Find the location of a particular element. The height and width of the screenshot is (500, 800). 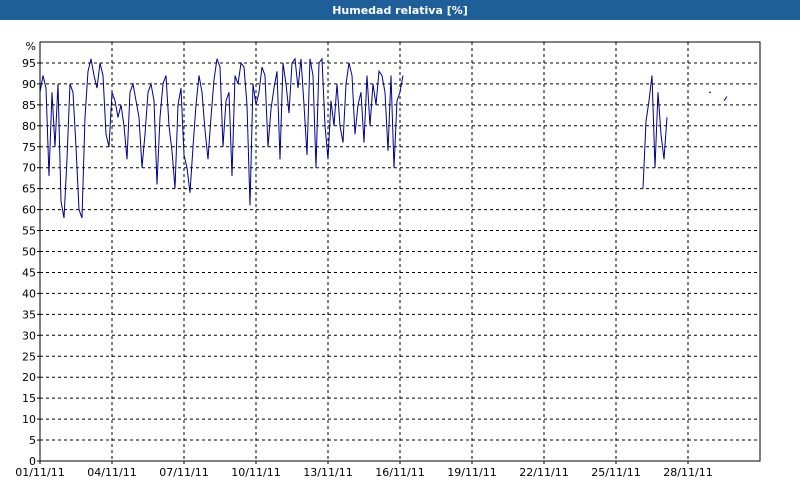

x-tick-label: 22/11/11 is located at coordinates (543, 472).